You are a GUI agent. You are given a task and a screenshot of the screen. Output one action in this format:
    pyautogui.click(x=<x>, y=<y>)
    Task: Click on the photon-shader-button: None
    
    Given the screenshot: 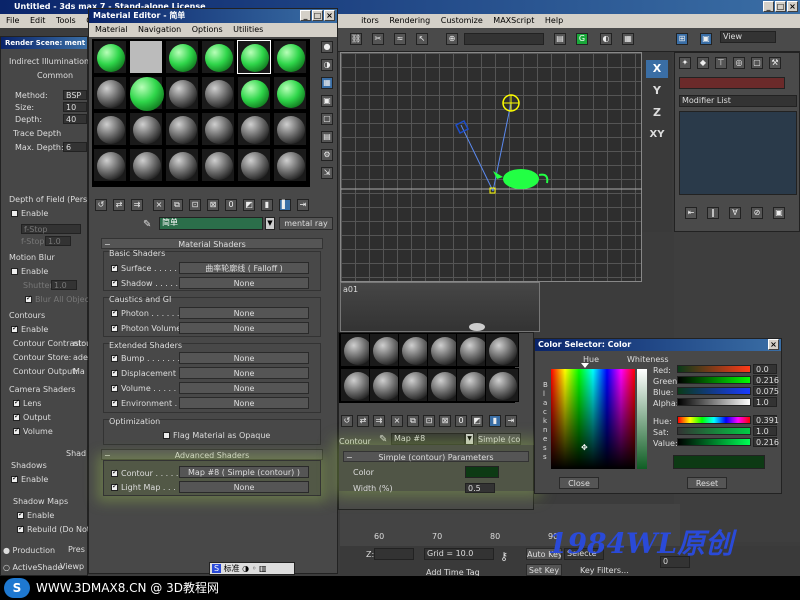 What is the action you would take?
    pyautogui.click(x=244, y=313)
    